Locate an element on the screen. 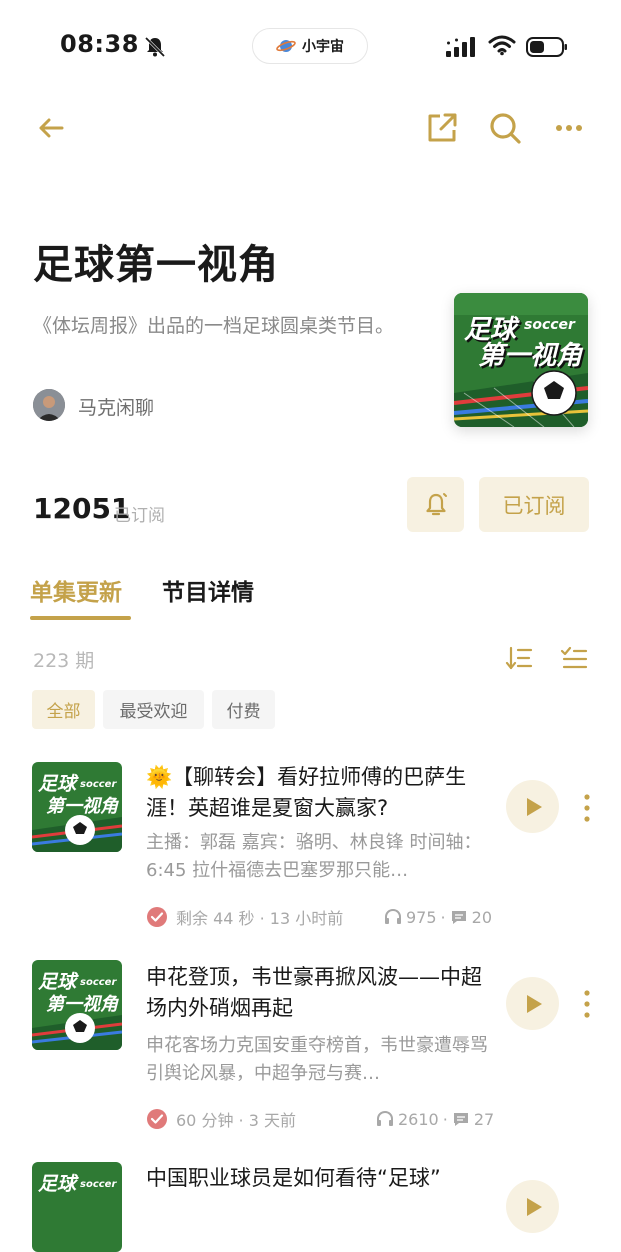 The width and height of the screenshot is (621, 1252). filter-popular: 最受欢迎 is located at coordinates (153, 709).